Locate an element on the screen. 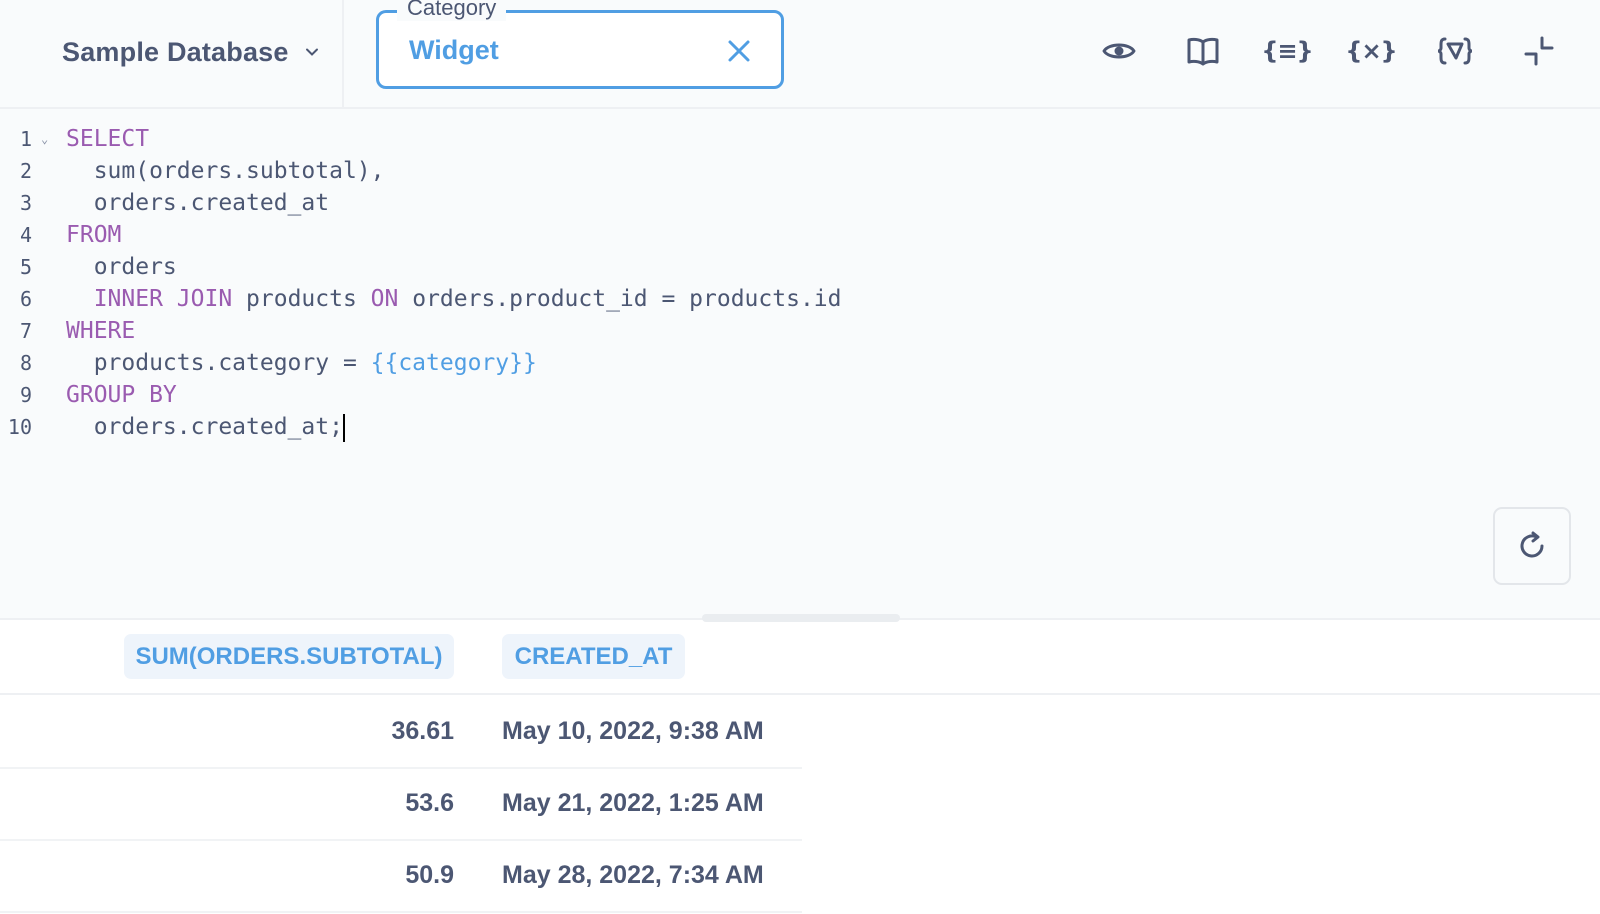 The height and width of the screenshot is (914, 1600). line-number: 2 is located at coordinates (16, 171).